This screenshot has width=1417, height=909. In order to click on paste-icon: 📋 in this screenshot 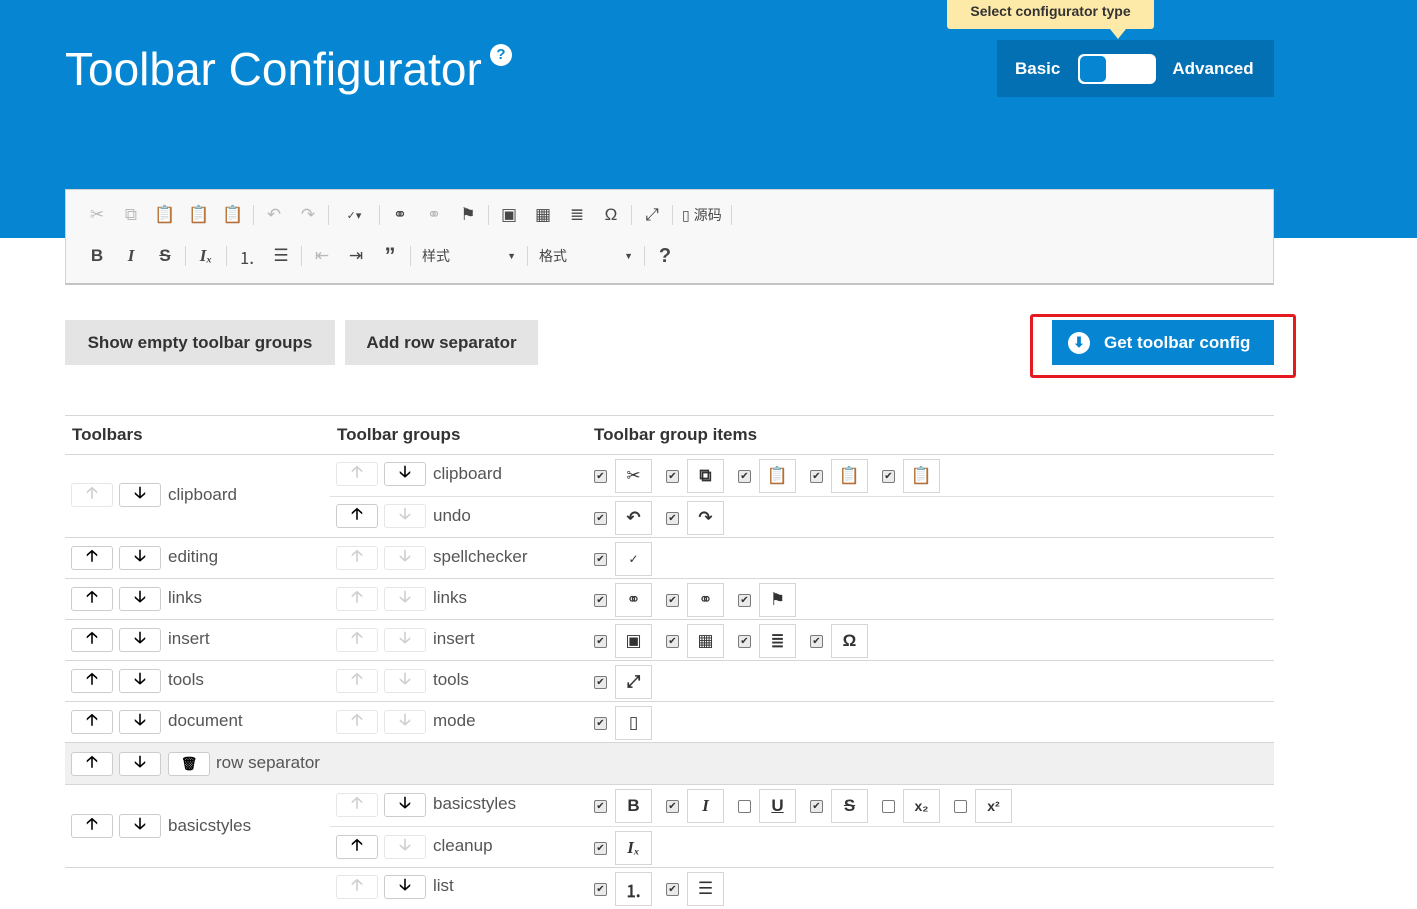, I will do `click(165, 215)`.